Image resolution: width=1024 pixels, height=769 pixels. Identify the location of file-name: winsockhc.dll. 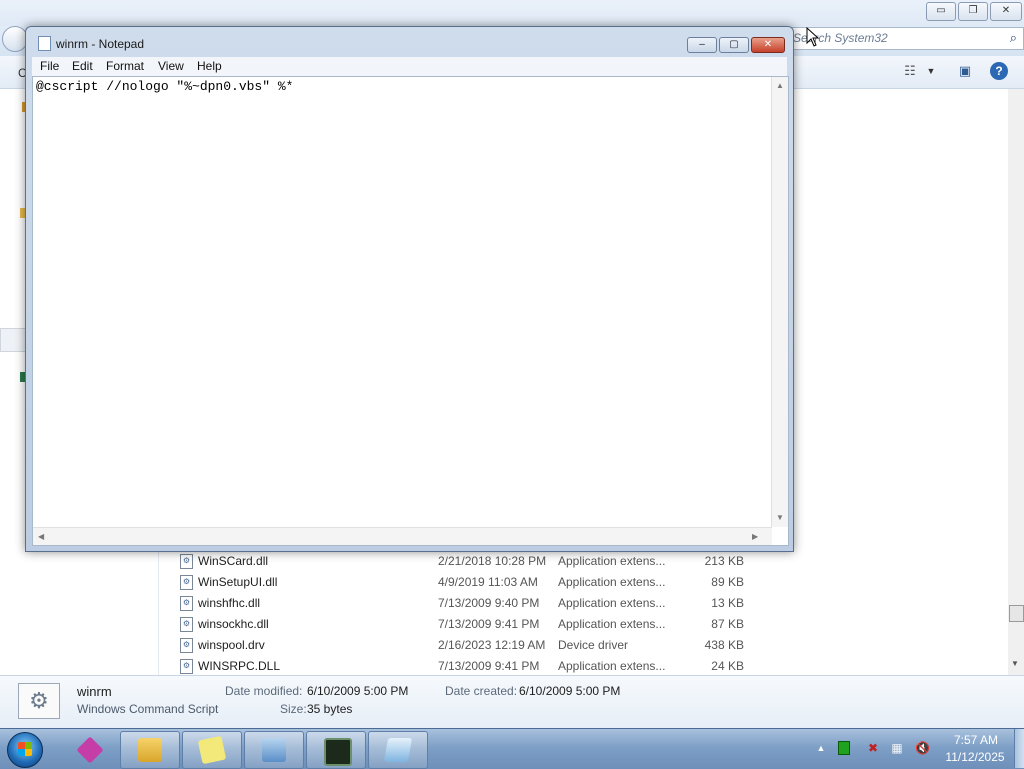
(233, 624).